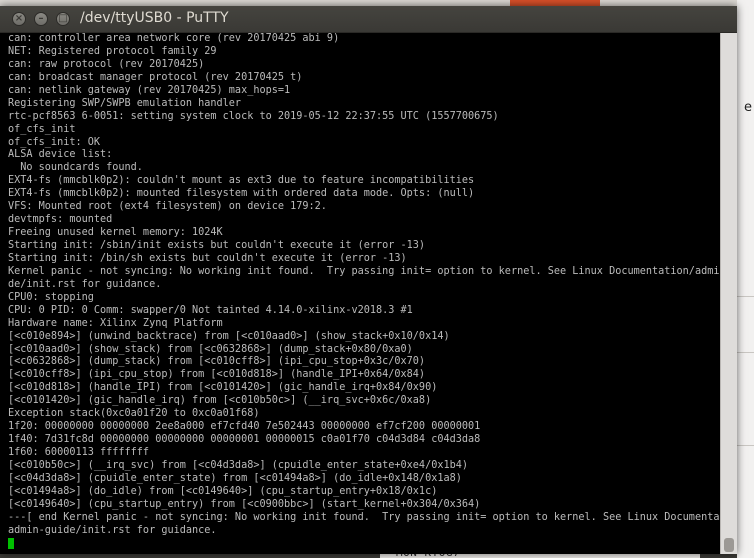 The width and height of the screenshot is (754, 558). Describe the element at coordinates (54, 142) in the screenshot. I see `terminal-line: of_cfs_init: OK` at that location.